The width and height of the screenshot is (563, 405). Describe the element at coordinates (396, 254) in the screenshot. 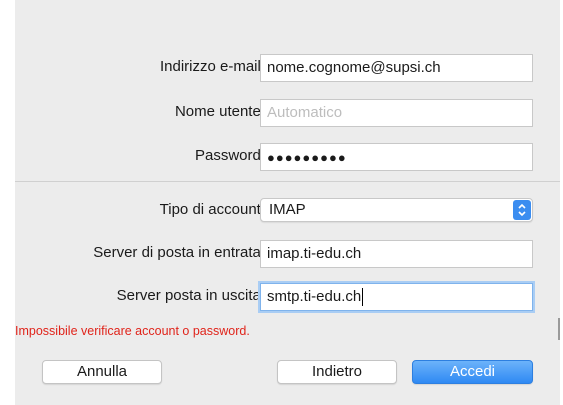

I see `incoming-server-field: imap.ti-edu.ch` at that location.